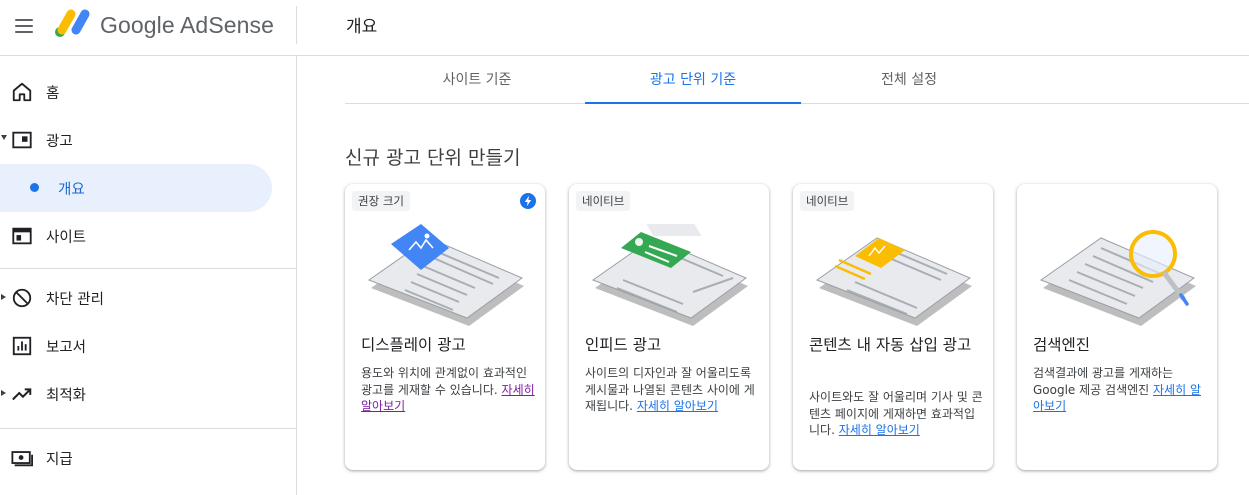 The height and width of the screenshot is (495, 1249). I want to click on tab-active-indicator, so click(693, 103).